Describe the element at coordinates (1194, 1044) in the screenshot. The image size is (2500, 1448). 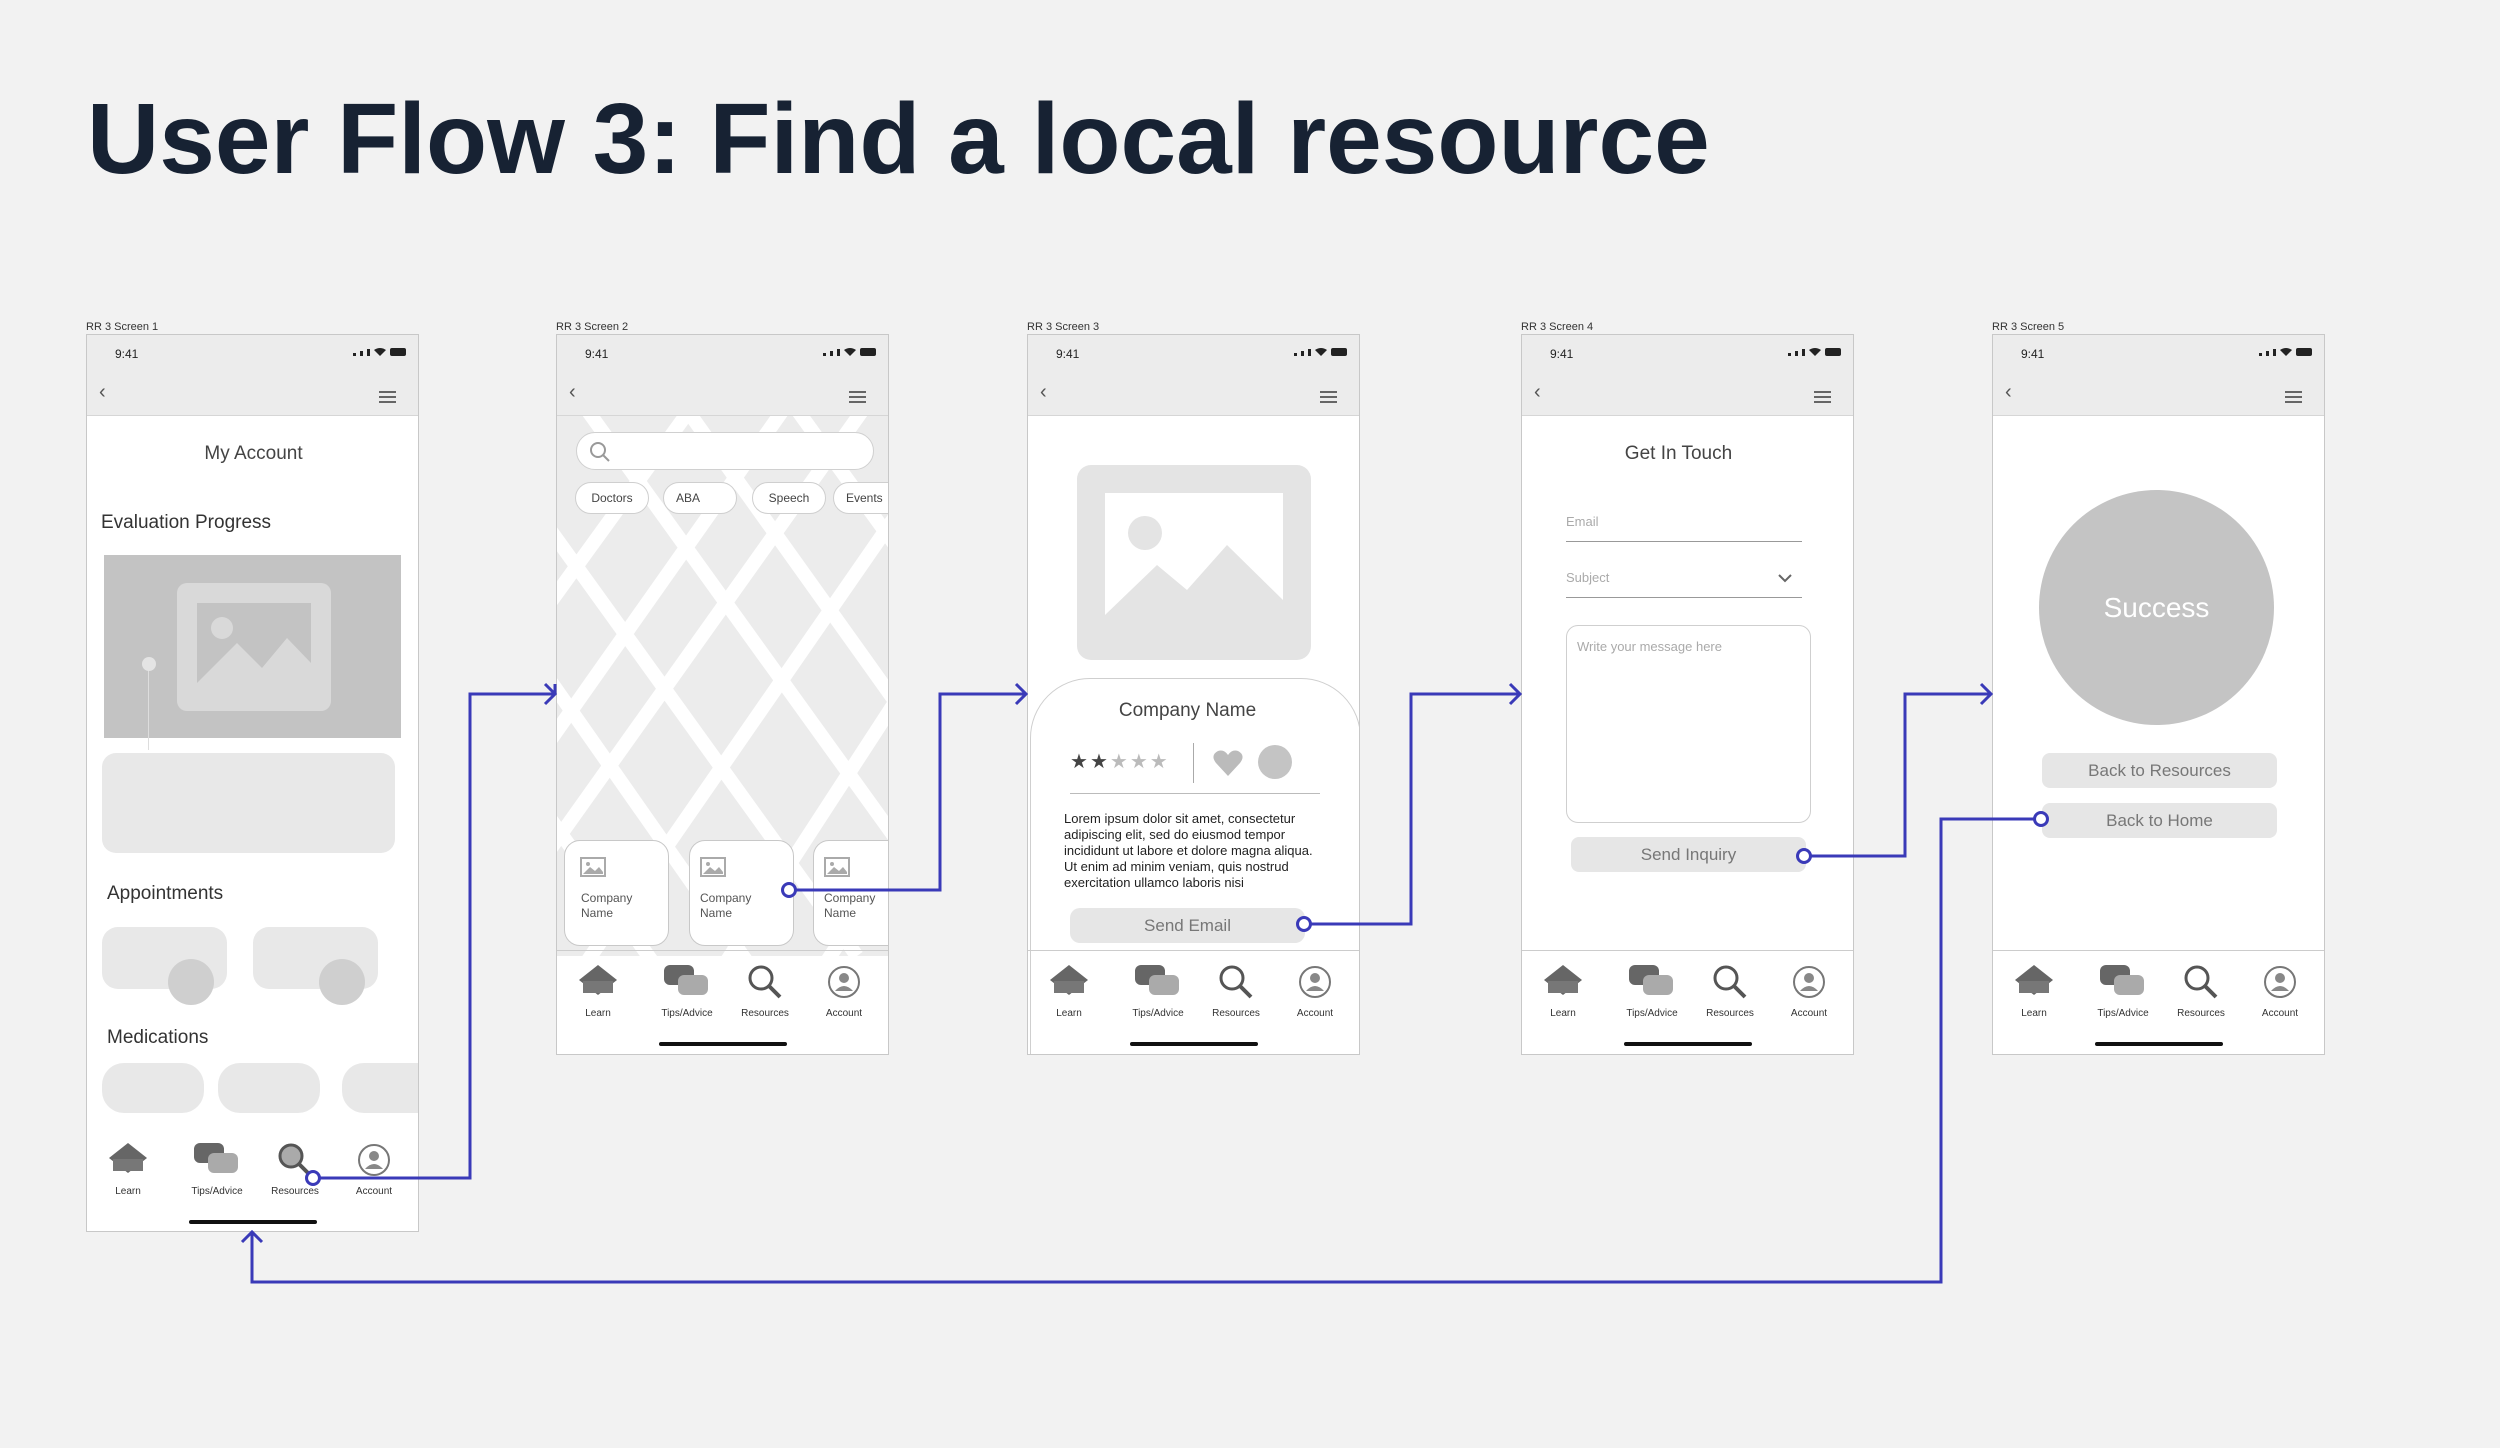
I see `home-indicator` at that location.